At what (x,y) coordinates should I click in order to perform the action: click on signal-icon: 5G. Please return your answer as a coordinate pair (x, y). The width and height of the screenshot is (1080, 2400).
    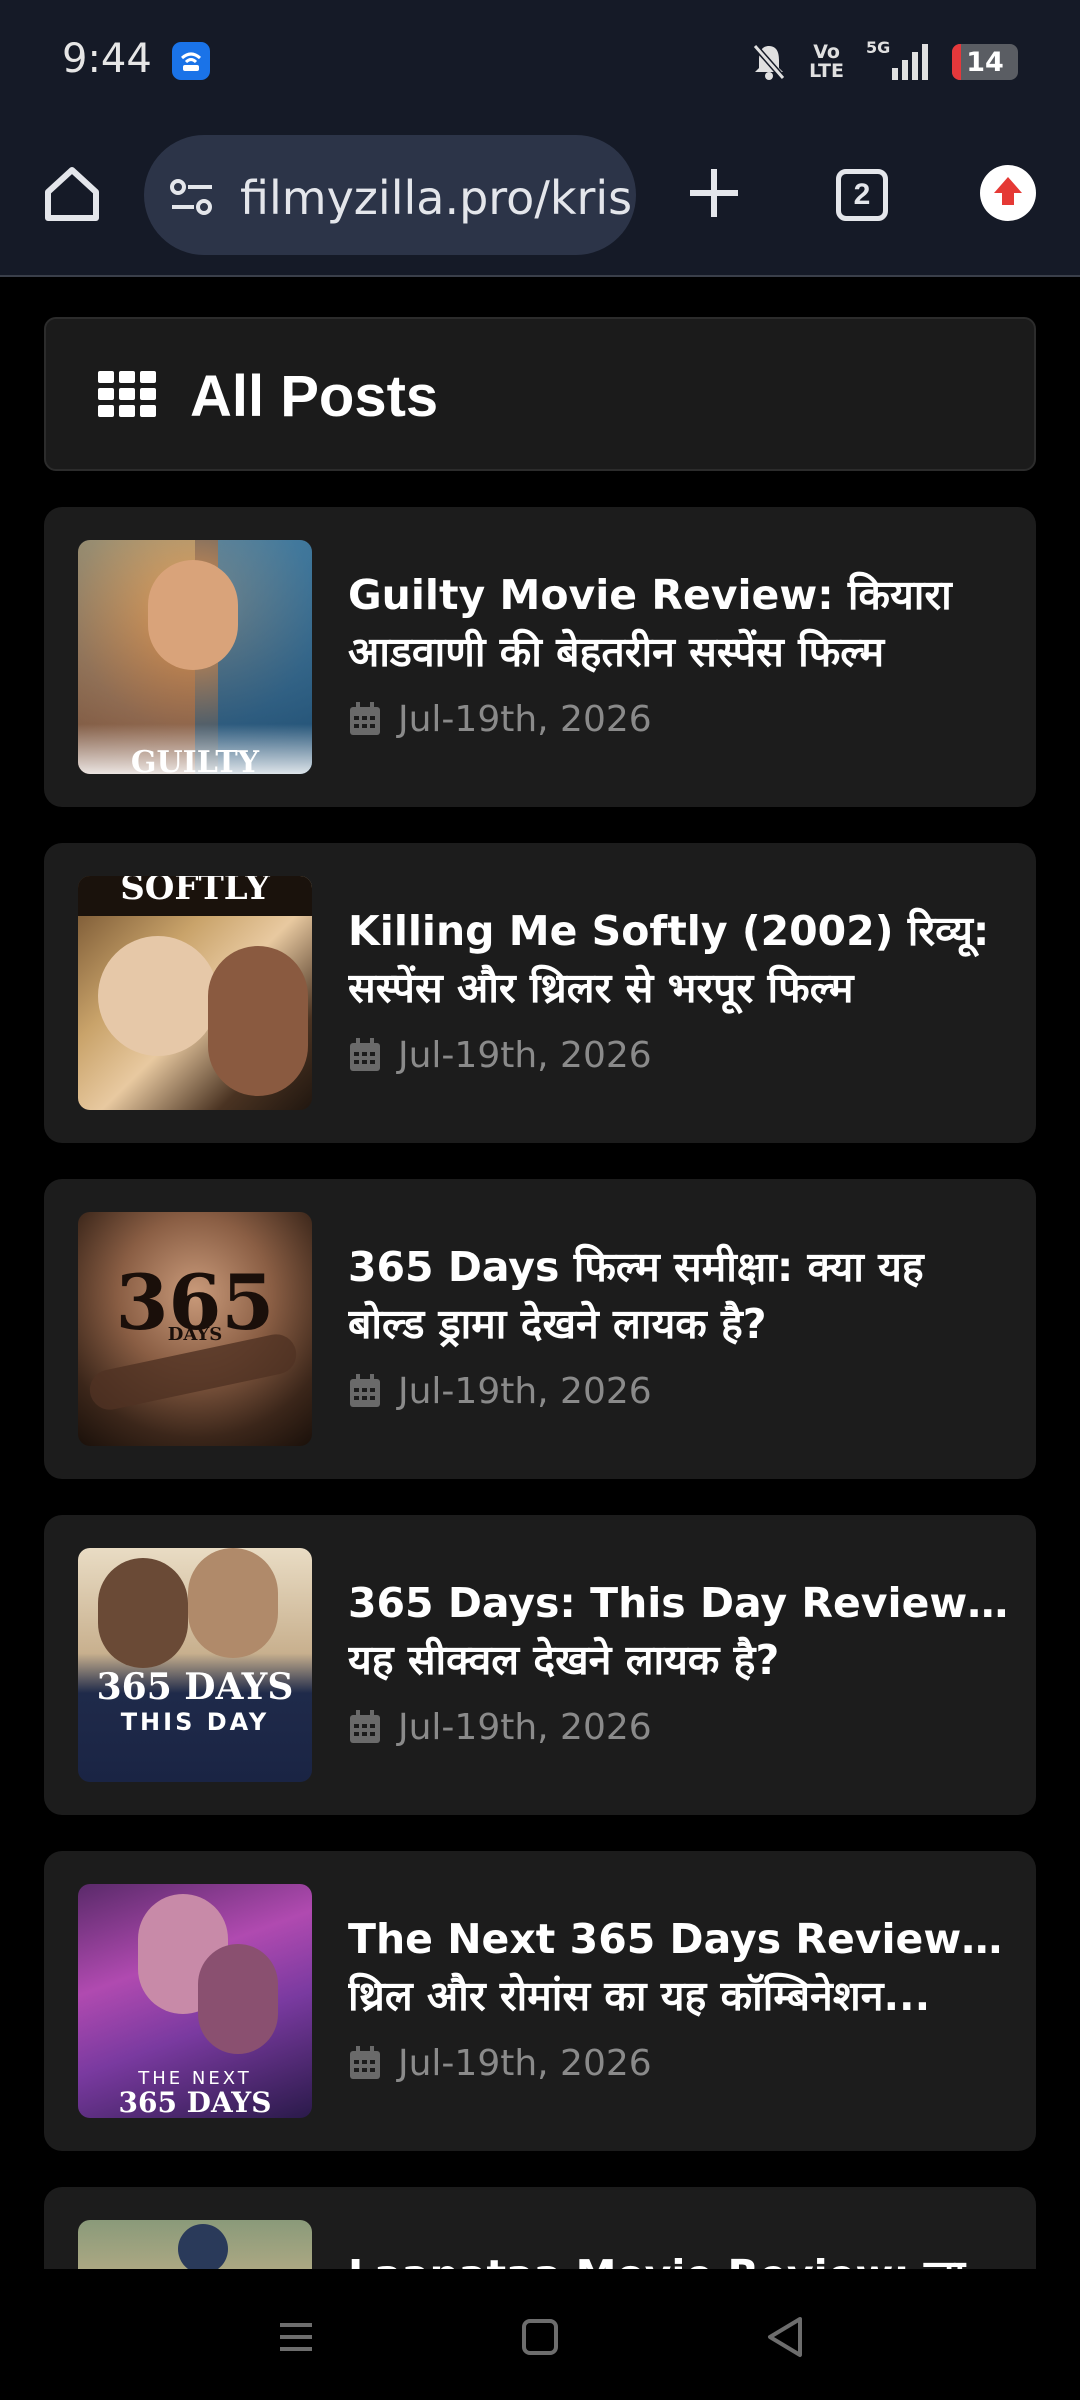
    Looking at the image, I should click on (898, 60).